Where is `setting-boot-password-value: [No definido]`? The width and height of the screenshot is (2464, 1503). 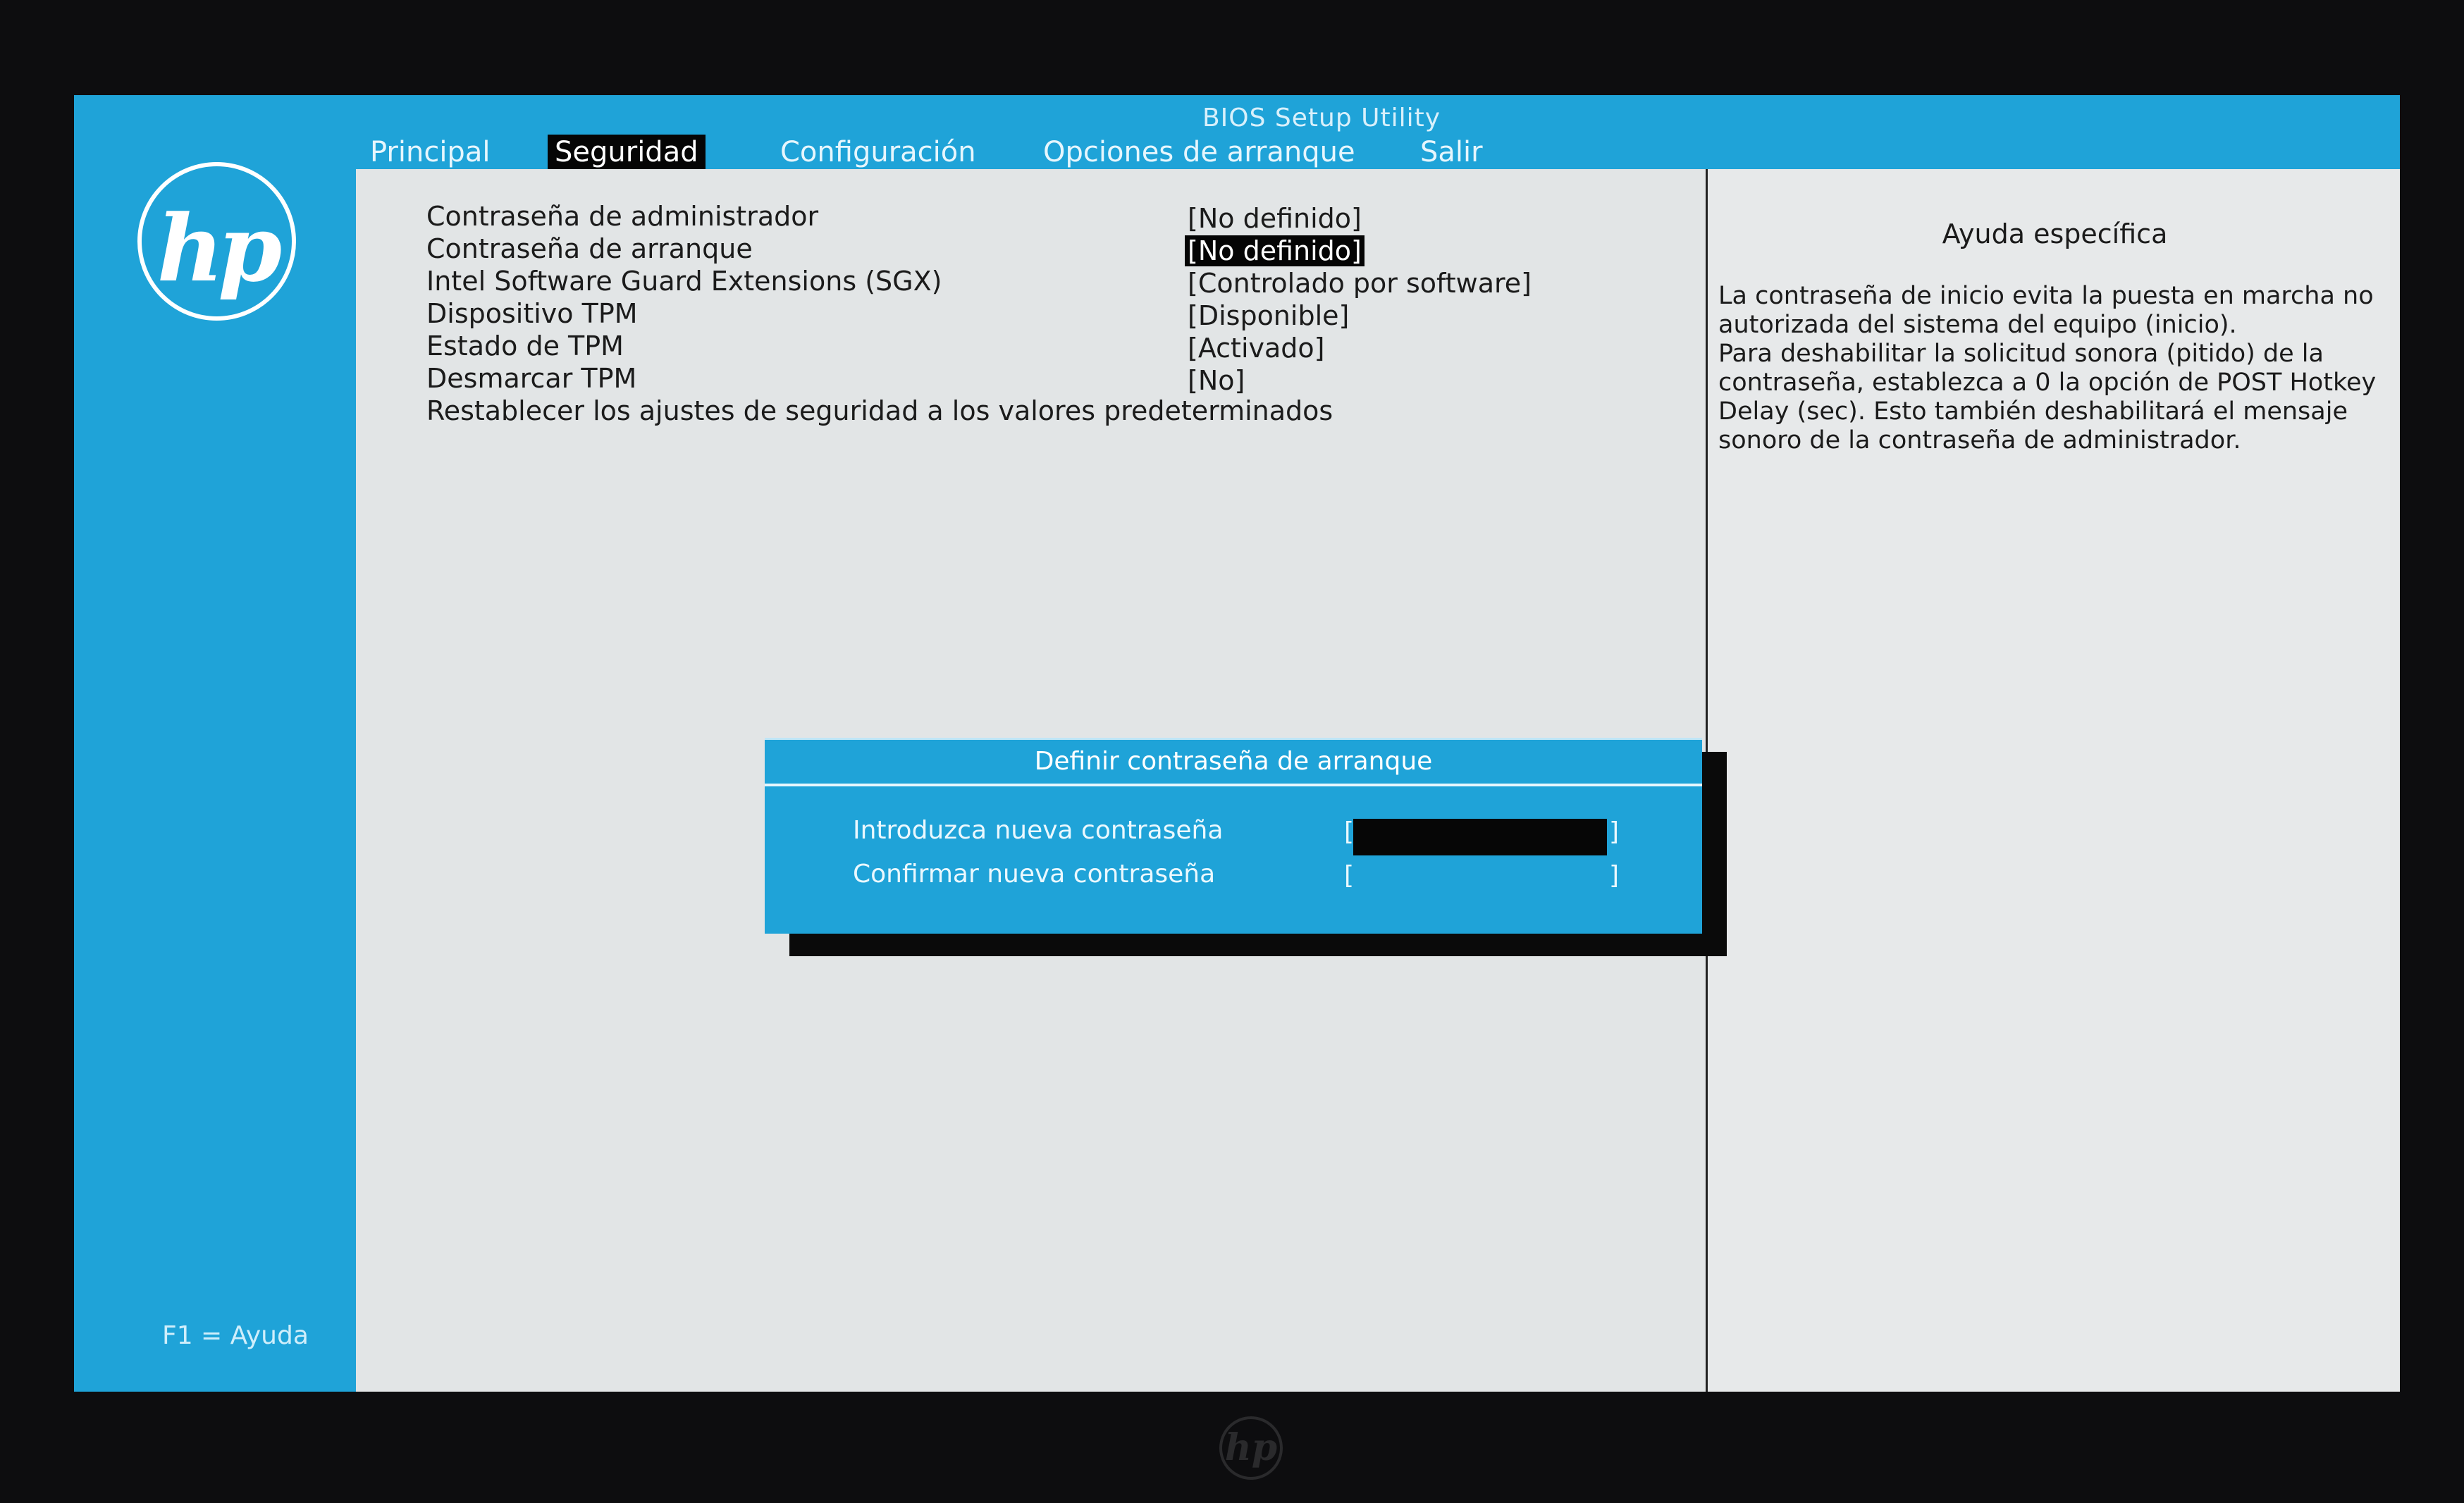
setting-boot-password-value: [No definido] is located at coordinates (1275, 251).